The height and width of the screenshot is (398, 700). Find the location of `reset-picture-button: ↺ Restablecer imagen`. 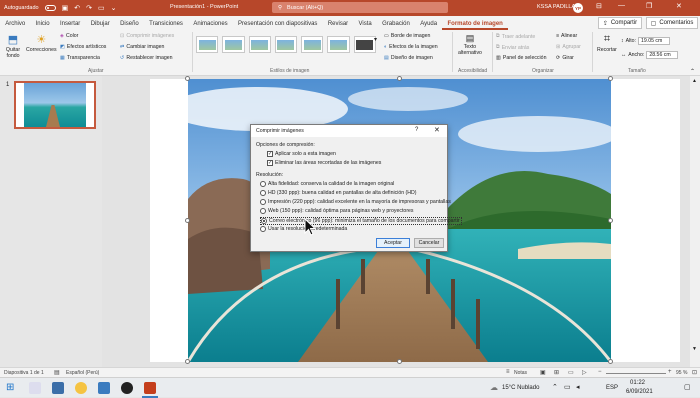

reset-picture-button: ↺ Restablecer imagen is located at coordinates (146, 58).